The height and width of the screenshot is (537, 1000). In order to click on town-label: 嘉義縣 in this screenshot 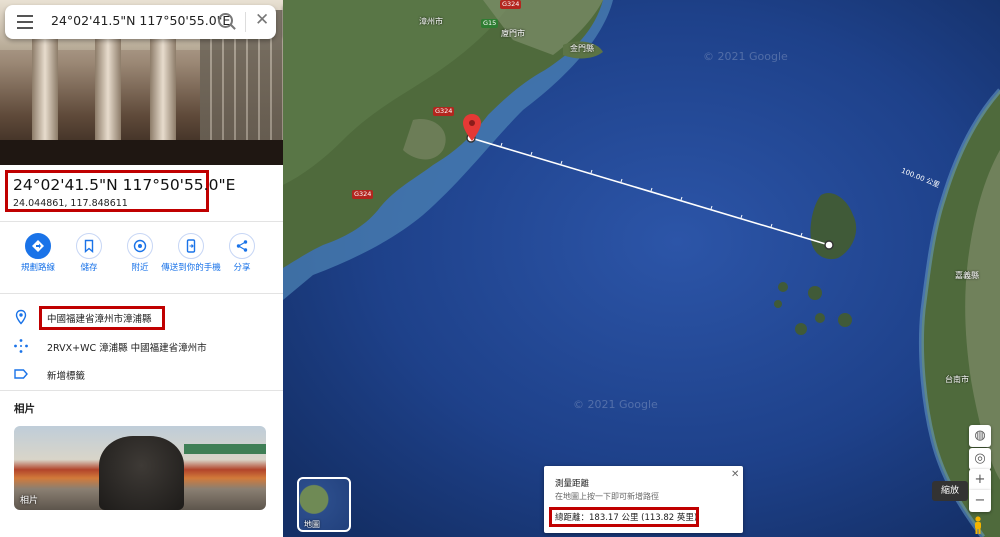, I will do `click(967, 275)`.